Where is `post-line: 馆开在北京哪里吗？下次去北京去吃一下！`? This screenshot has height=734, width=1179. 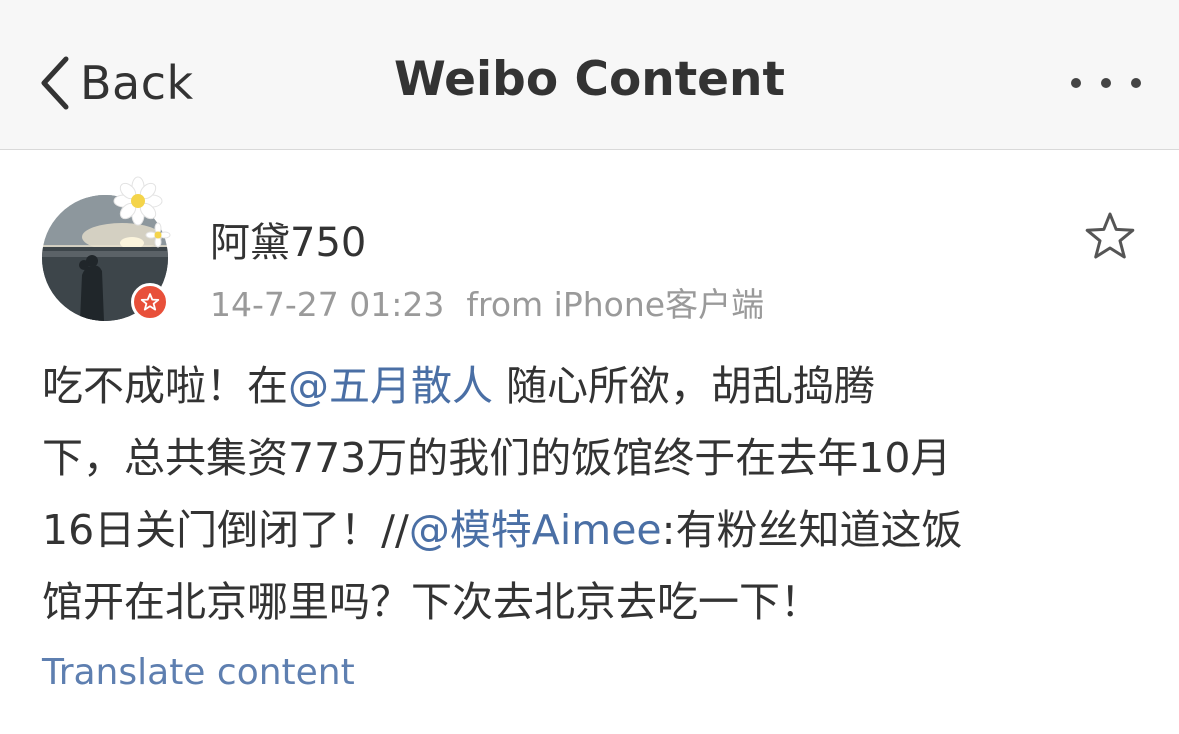 post-line: 馆开在北京哪里吗？下次去北京去吃一下！ is located at coordinates (592, 602).